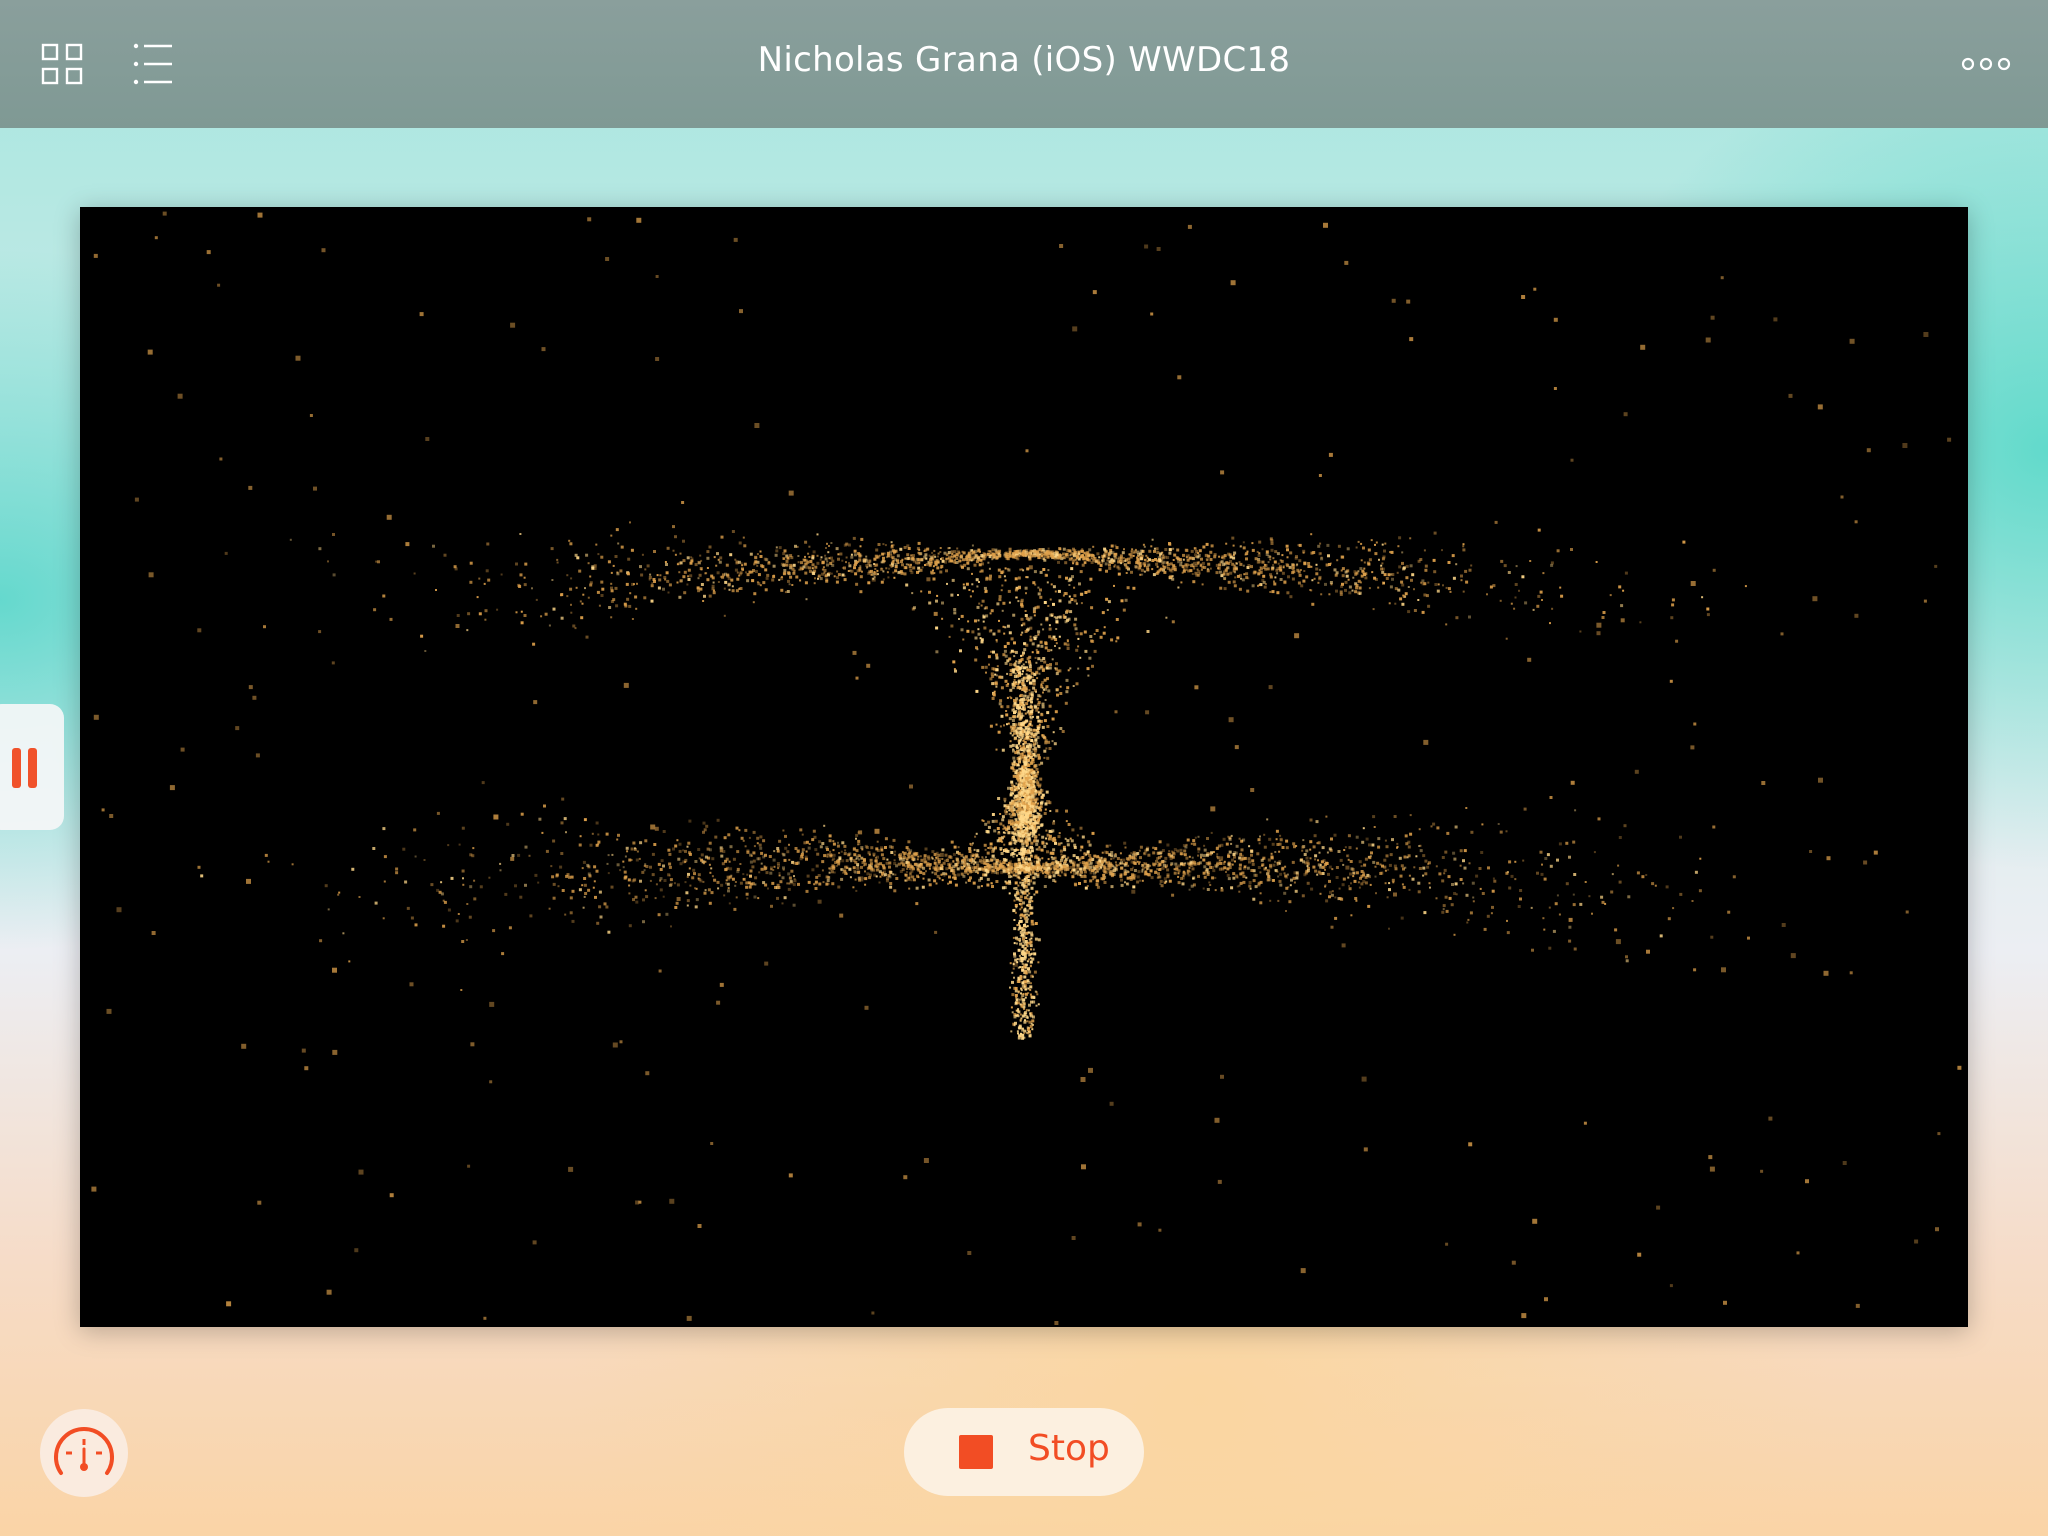  I want to click on pause-icon-bar, so click(32, 768).